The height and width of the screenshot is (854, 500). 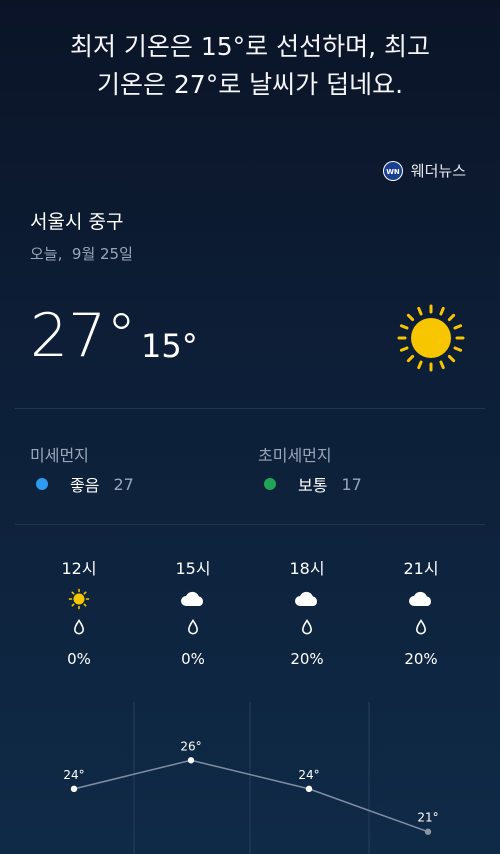 I want to click on date-label: 오늘, 9월 25일, so click(x=81, y=254).